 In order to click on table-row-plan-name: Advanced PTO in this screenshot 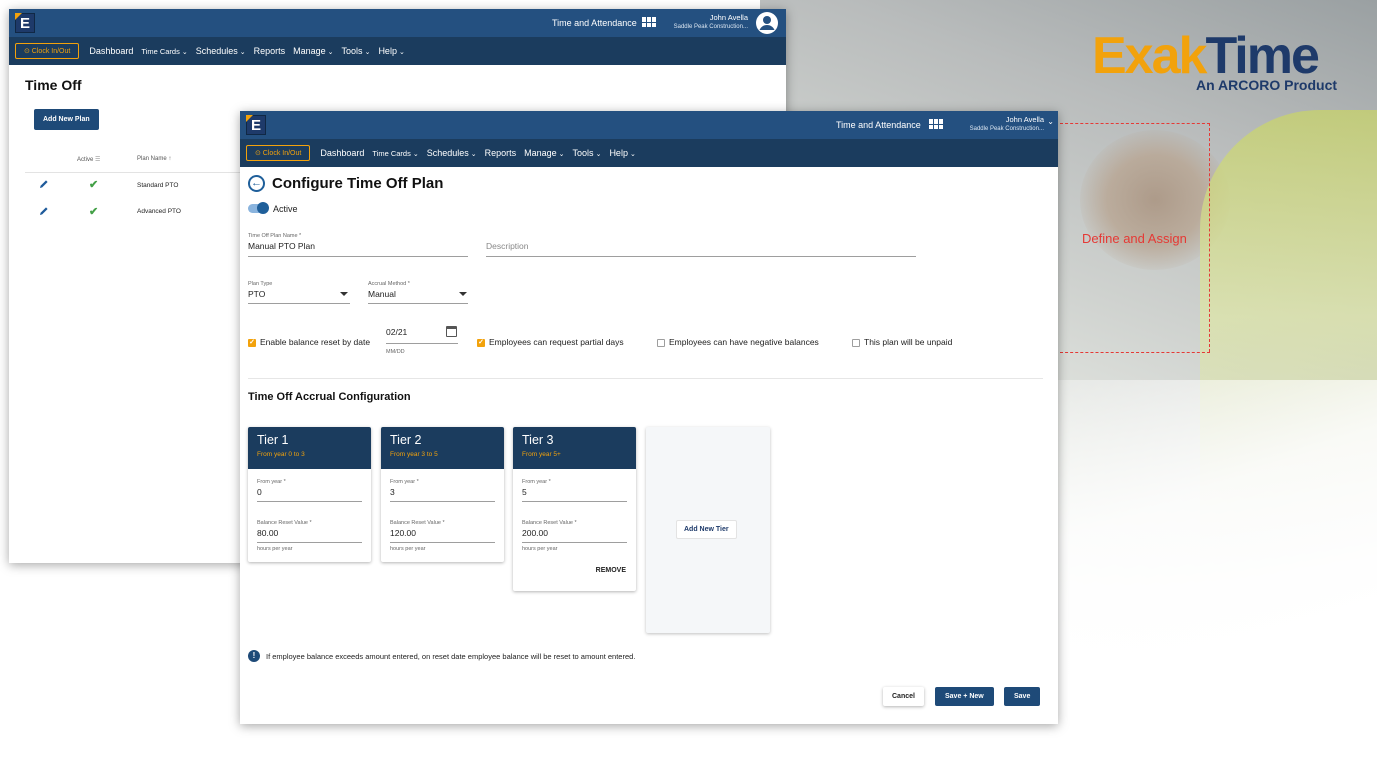, I will do `click(159, 211)`.